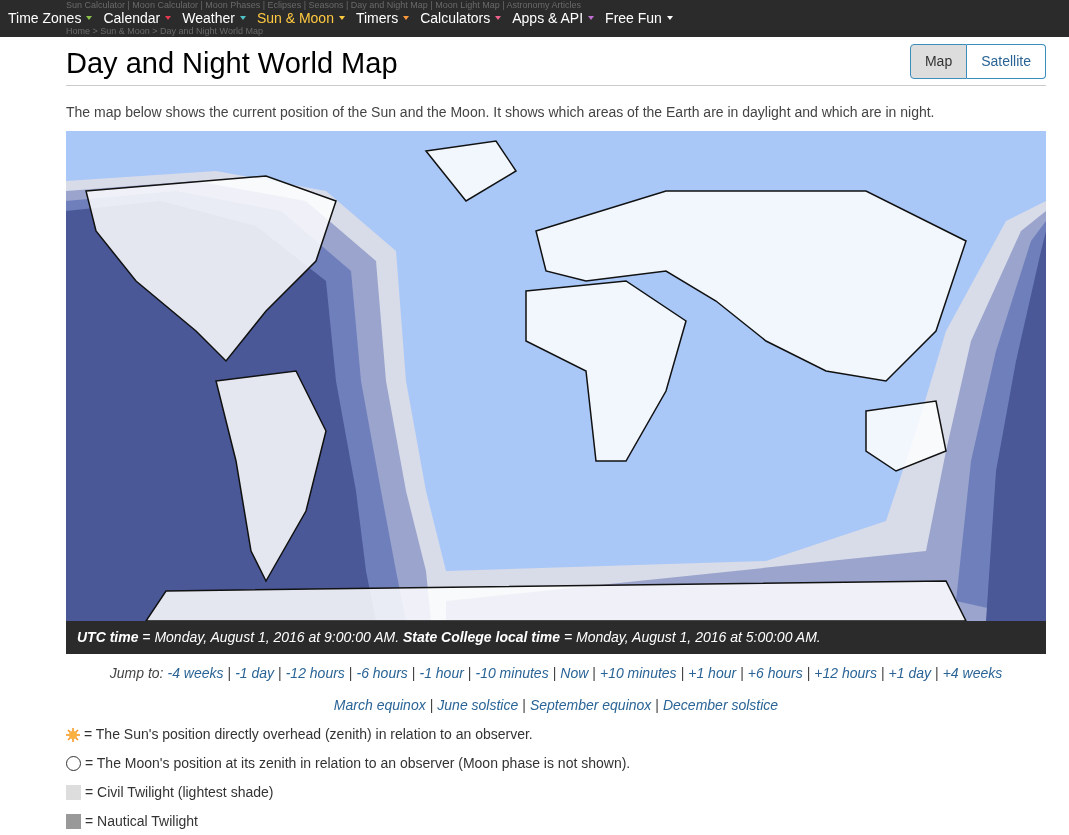 The width and height of the screenshot is (1069, 835). Describe the element at coordinates (910, 673) in the screenshot. I see `time-link: +1 day` at that location.